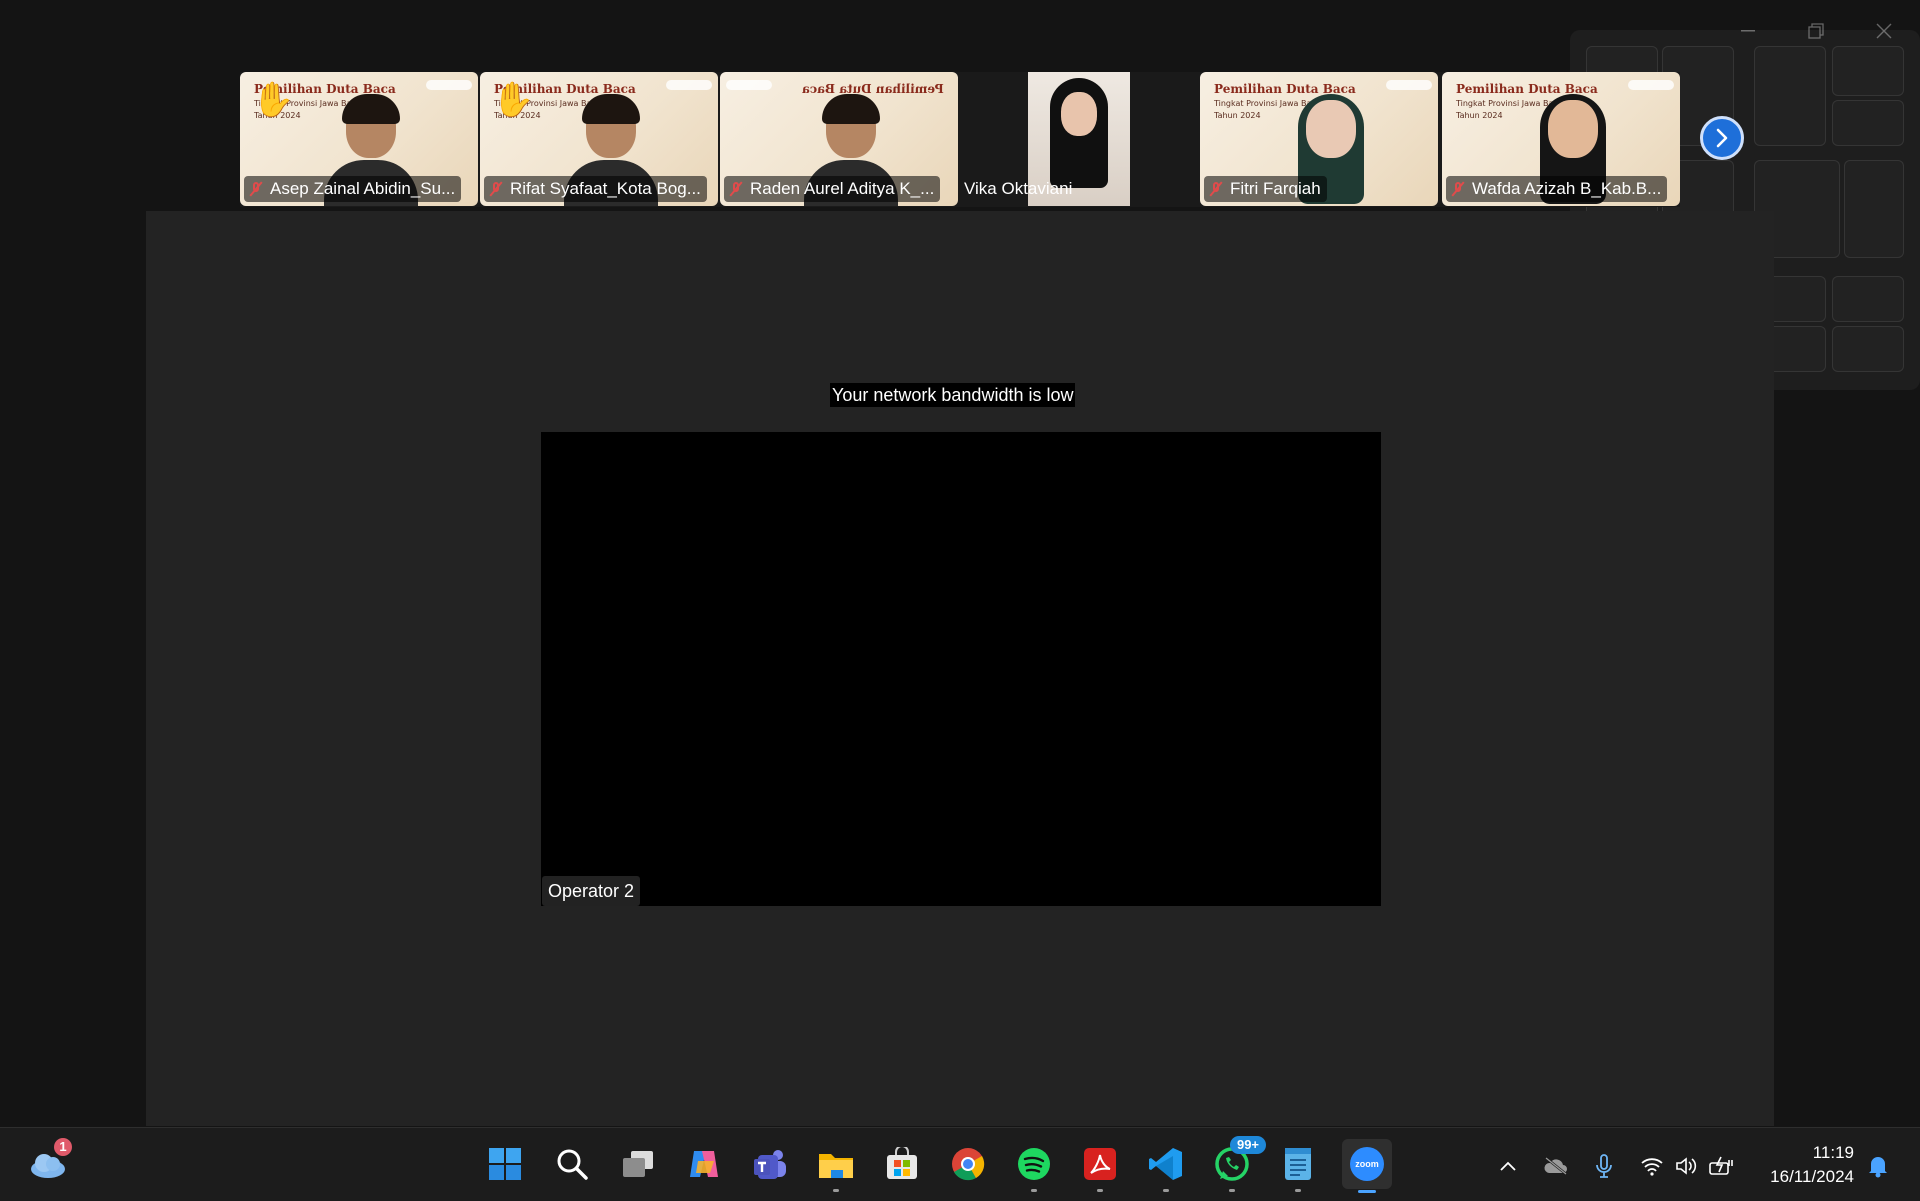  I want to click on cloud-offline-icon, so click(1555, 1166).